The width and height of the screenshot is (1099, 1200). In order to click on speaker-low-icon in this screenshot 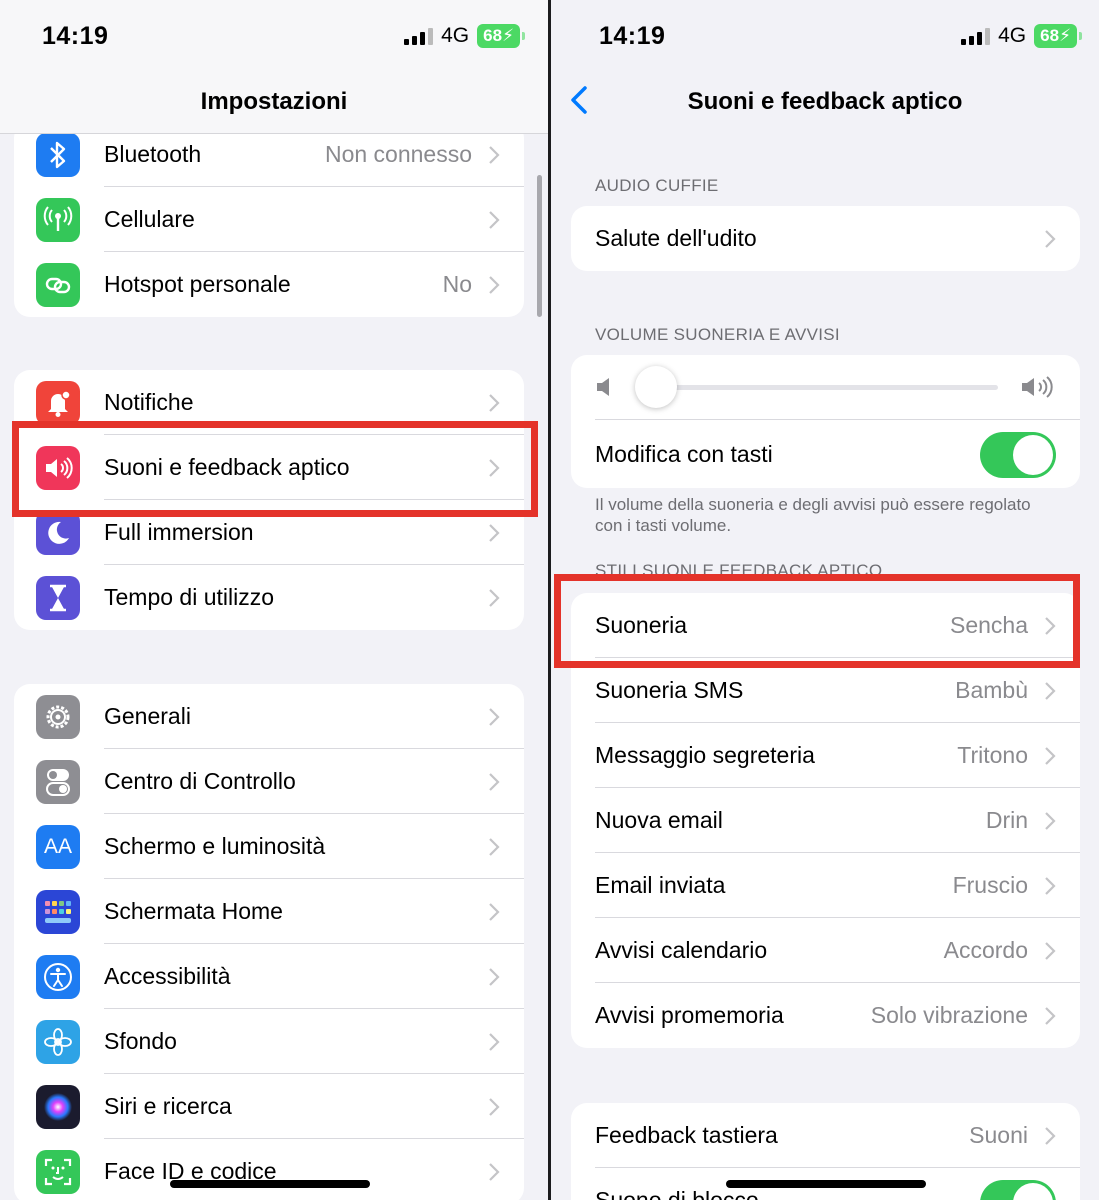, I will do `click(603, 387)`.